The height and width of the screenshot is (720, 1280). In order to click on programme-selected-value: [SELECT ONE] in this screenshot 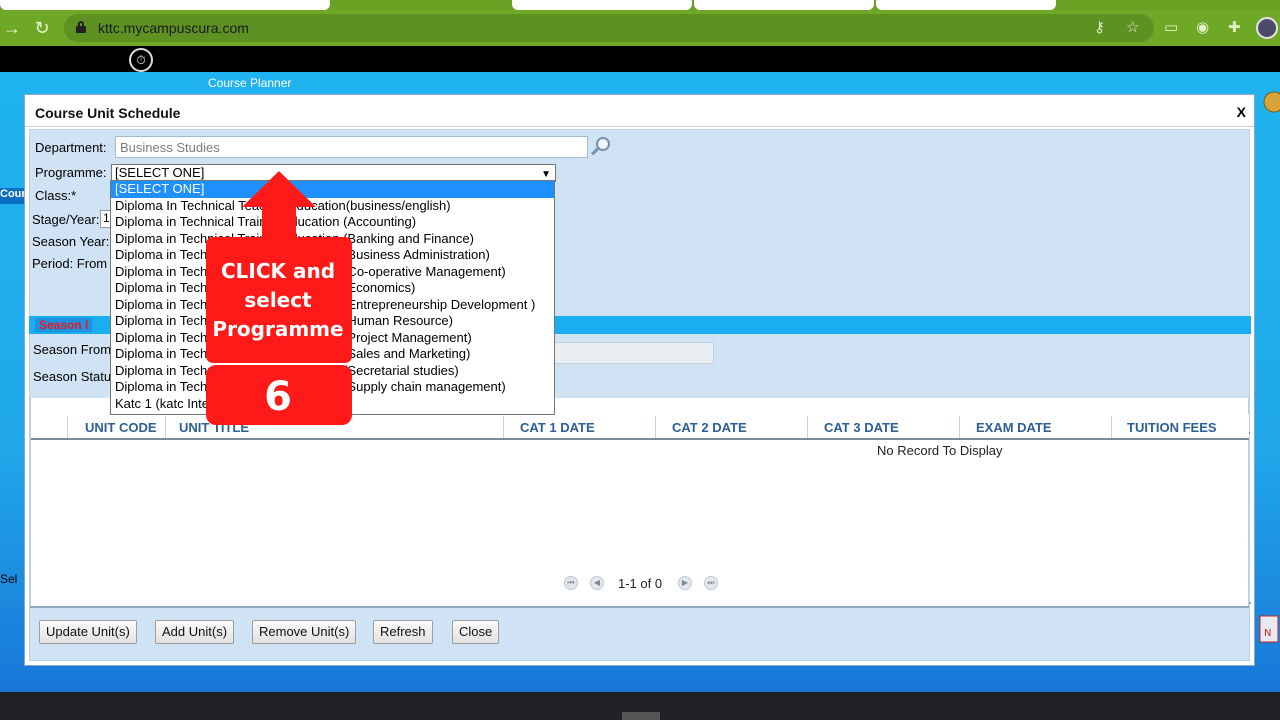, I will do `click(160, 172)`.